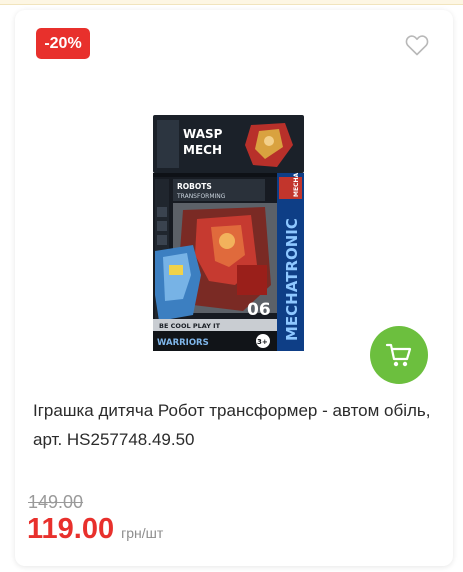 This screenshot has width=463, height=572. I want to click on discount-badge: -20%, so click(63, 43).